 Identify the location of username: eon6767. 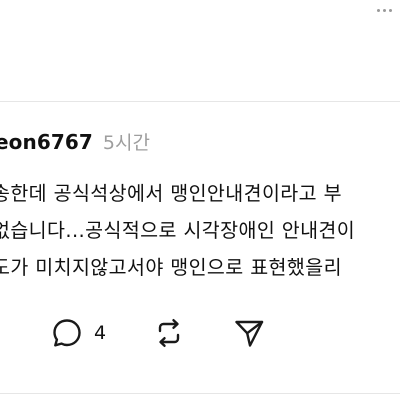
(46, 142).